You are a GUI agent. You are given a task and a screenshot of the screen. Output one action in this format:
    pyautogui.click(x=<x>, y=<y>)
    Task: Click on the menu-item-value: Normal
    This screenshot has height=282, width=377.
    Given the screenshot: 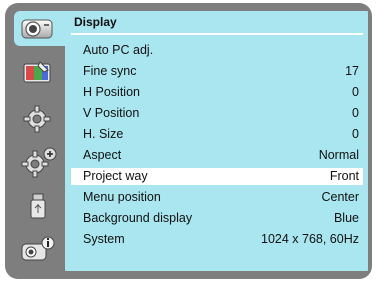 What is the action you would take?
    pyautogui.click(x=338, y=155)
    